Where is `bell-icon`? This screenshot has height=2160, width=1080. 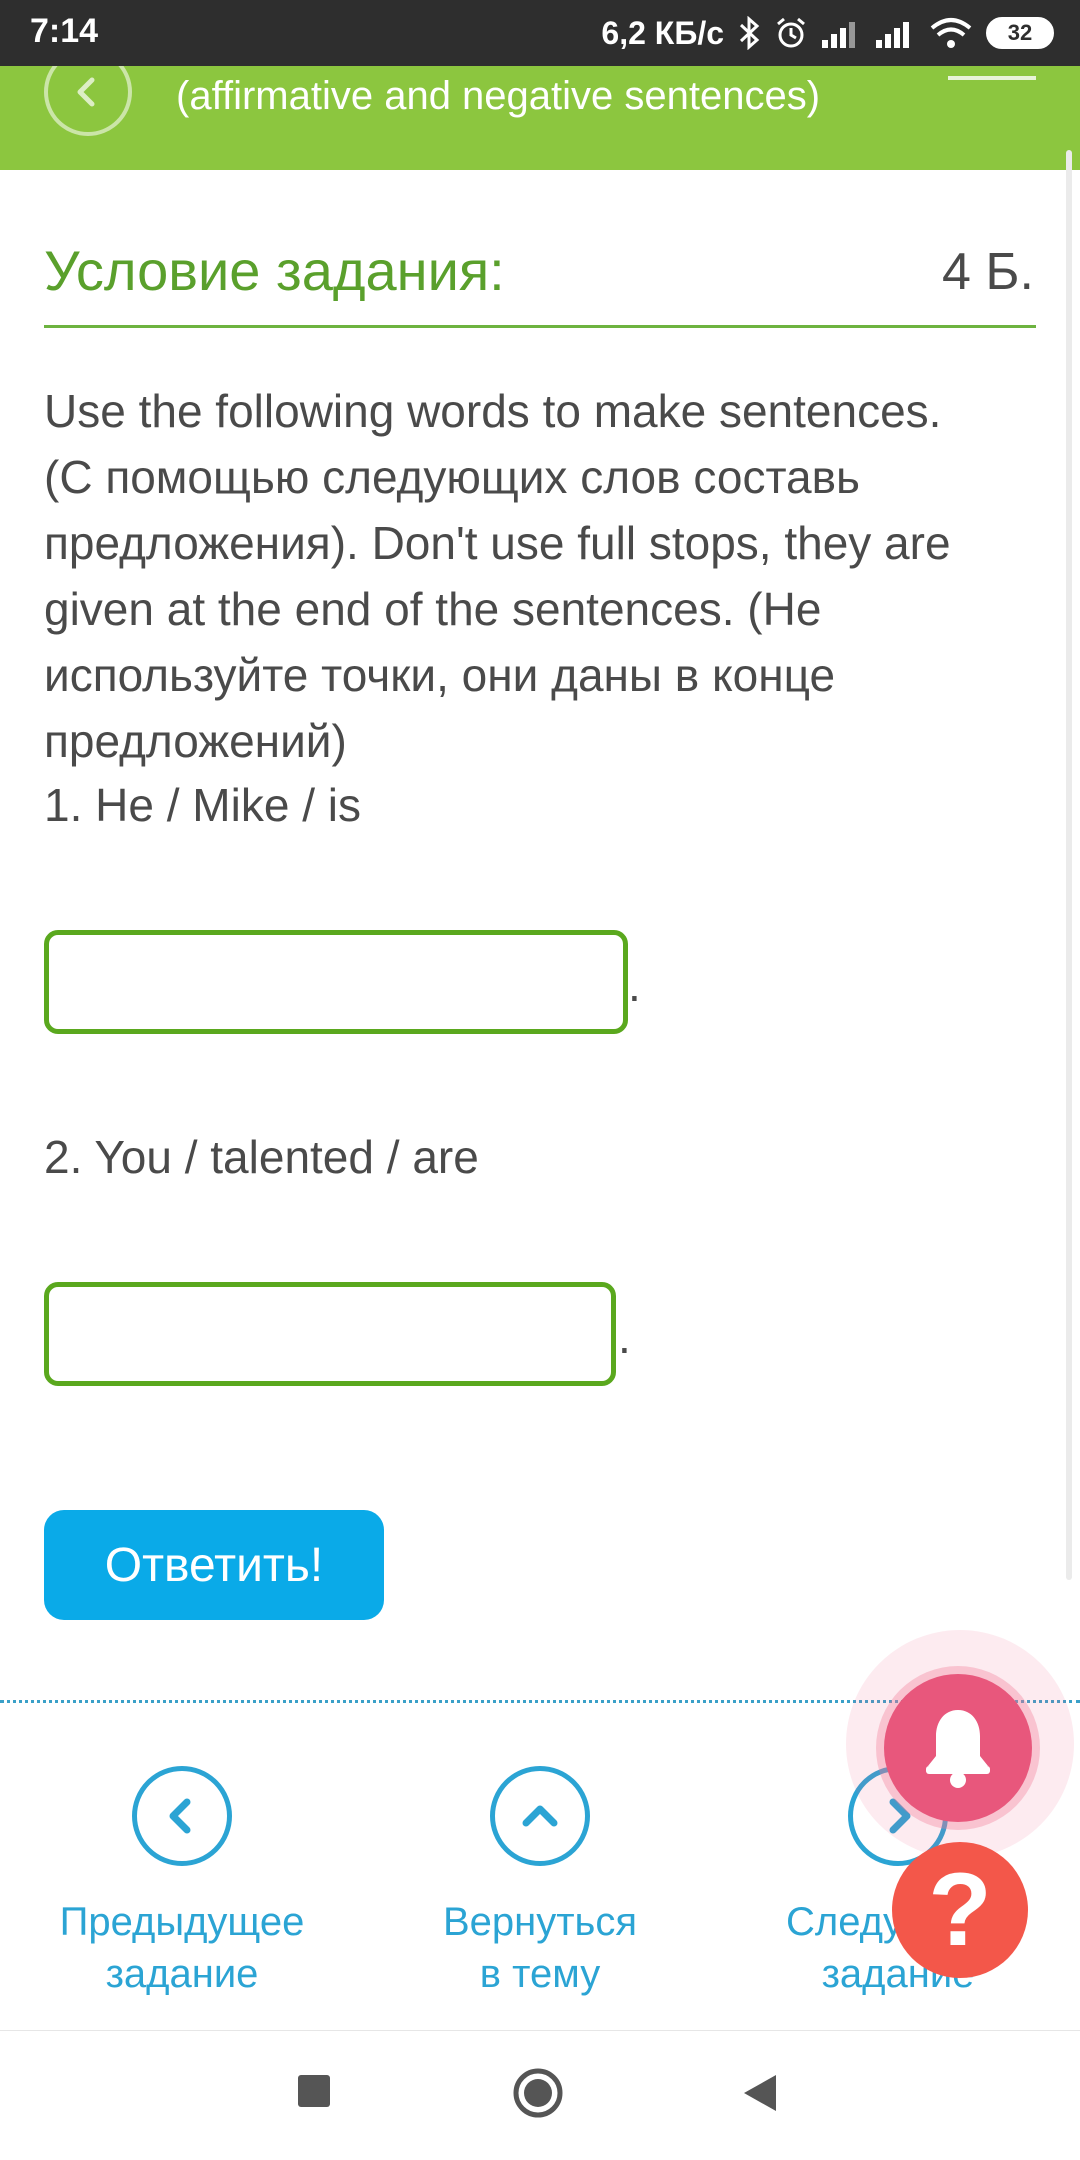 bell-icon is located at coordinates (958, 1749).